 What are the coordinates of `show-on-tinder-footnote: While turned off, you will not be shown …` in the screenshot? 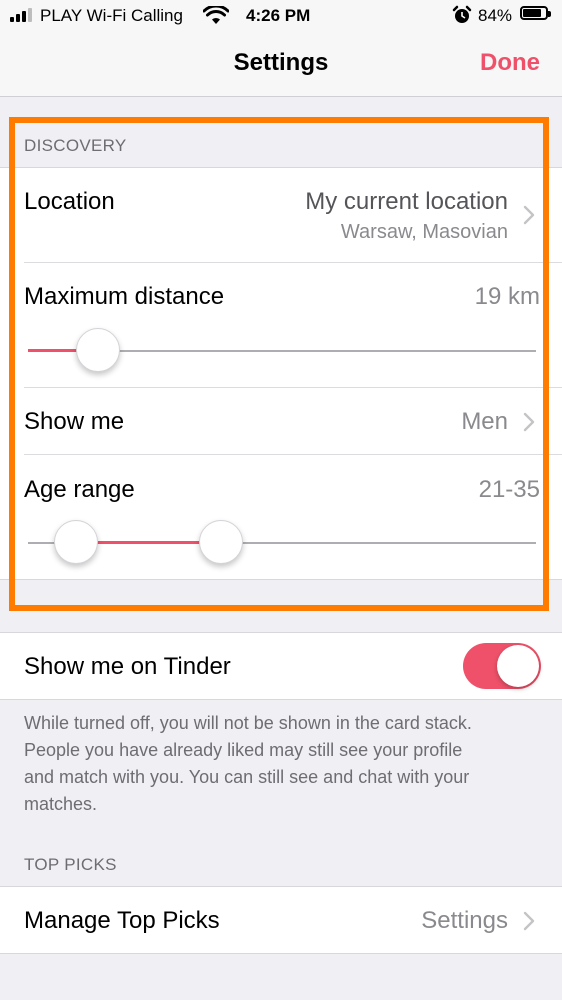 It's located at (284, 764).